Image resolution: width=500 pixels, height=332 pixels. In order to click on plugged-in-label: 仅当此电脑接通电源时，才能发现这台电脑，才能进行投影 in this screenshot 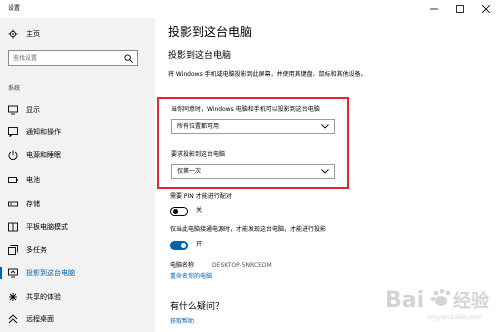, I will do `click(248, 229)`.